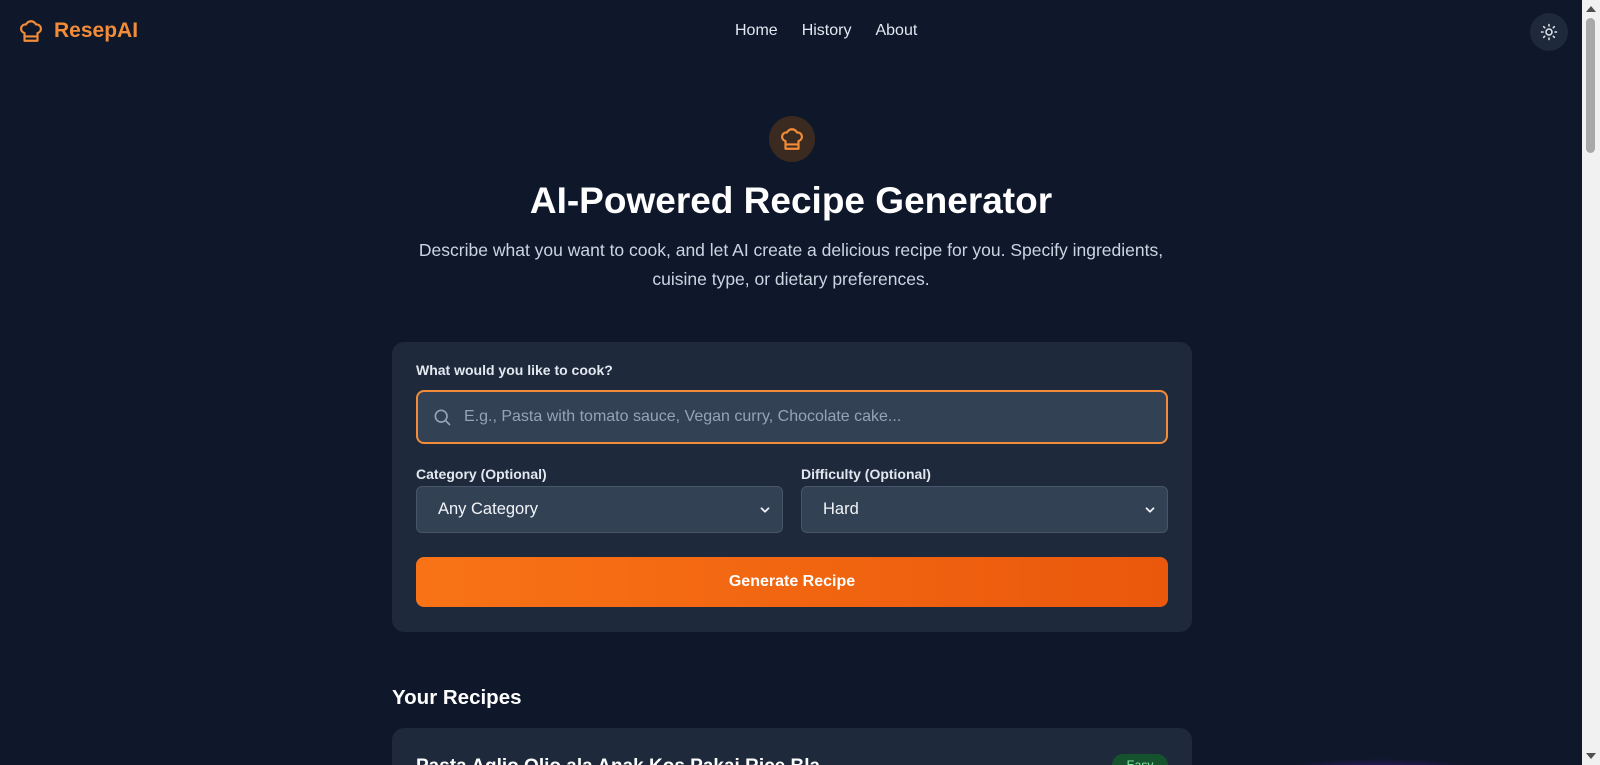 This screenshot has width=1600, height=765. I want to click on page-title: AI-Powered Recipe Generator, so click(791, 200).